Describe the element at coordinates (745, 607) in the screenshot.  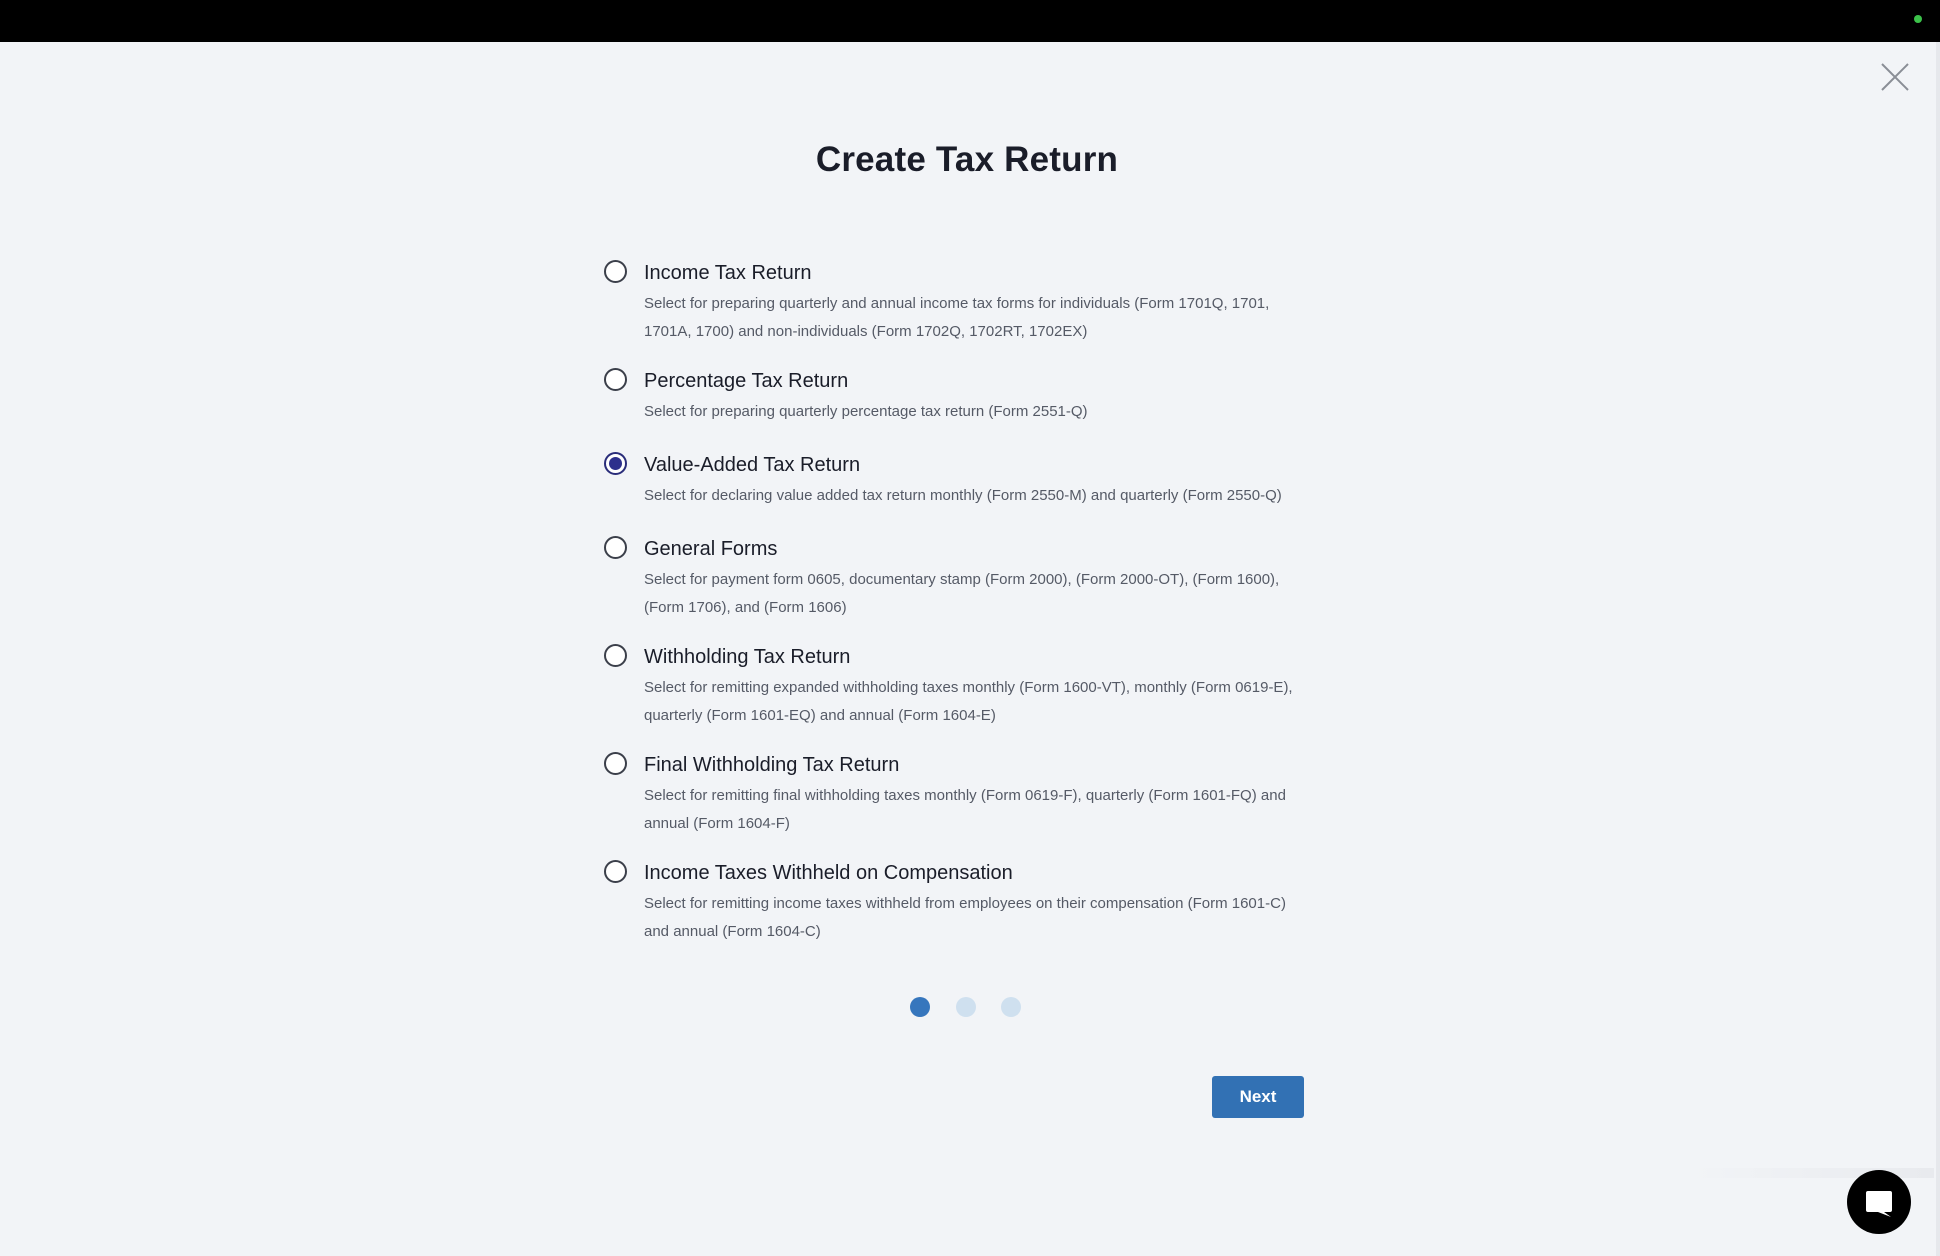
I see `option-description-line: (Form 1706), and (Form 1606)` at that location.